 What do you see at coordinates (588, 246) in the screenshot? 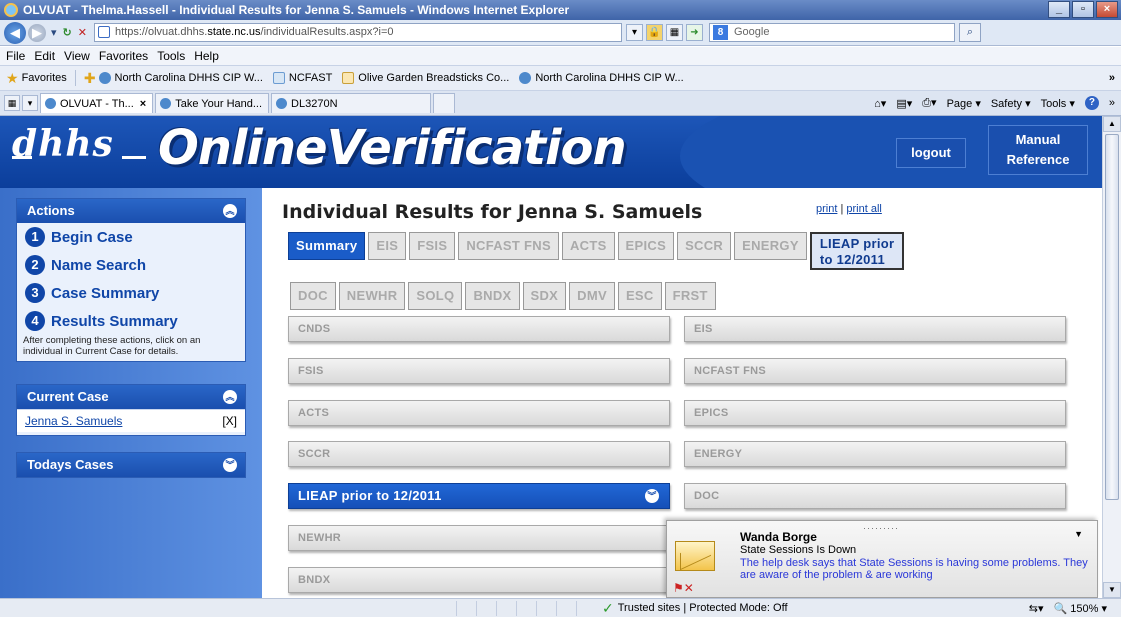
I see `tab-acts: ACTS` at bounding box center [588, 246].